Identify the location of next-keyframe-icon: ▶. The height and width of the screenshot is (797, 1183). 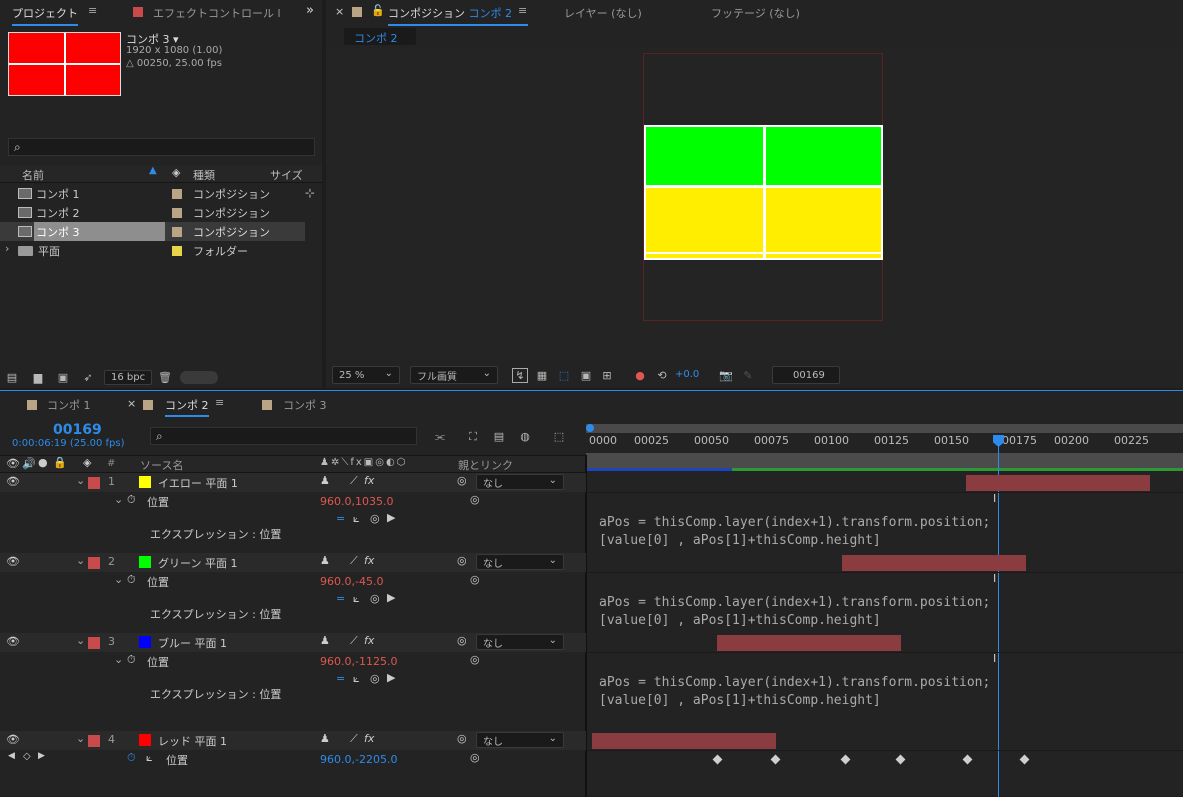
(41, 756).